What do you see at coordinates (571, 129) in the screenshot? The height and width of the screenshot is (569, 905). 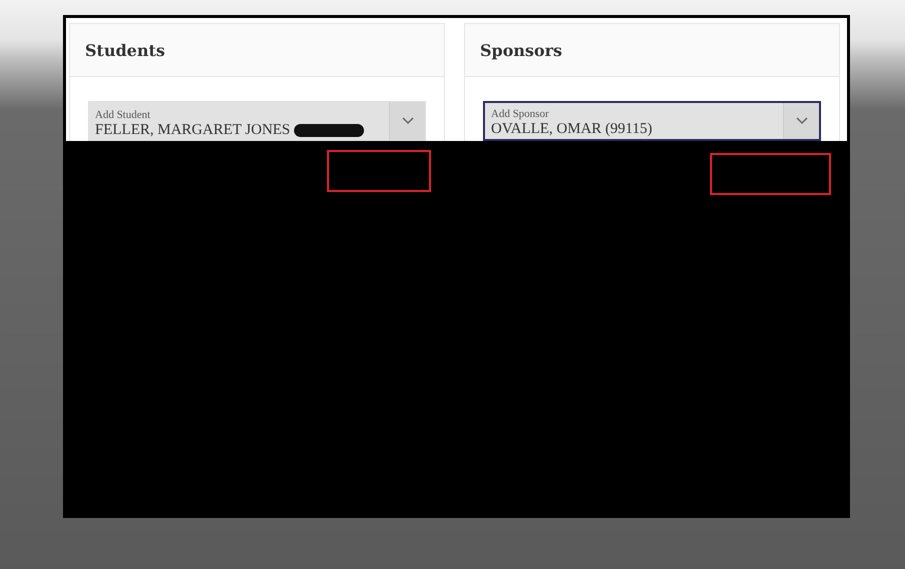 I see `field-value: OVALLE, OMAR (99115)` at bounding box center [571, 129].